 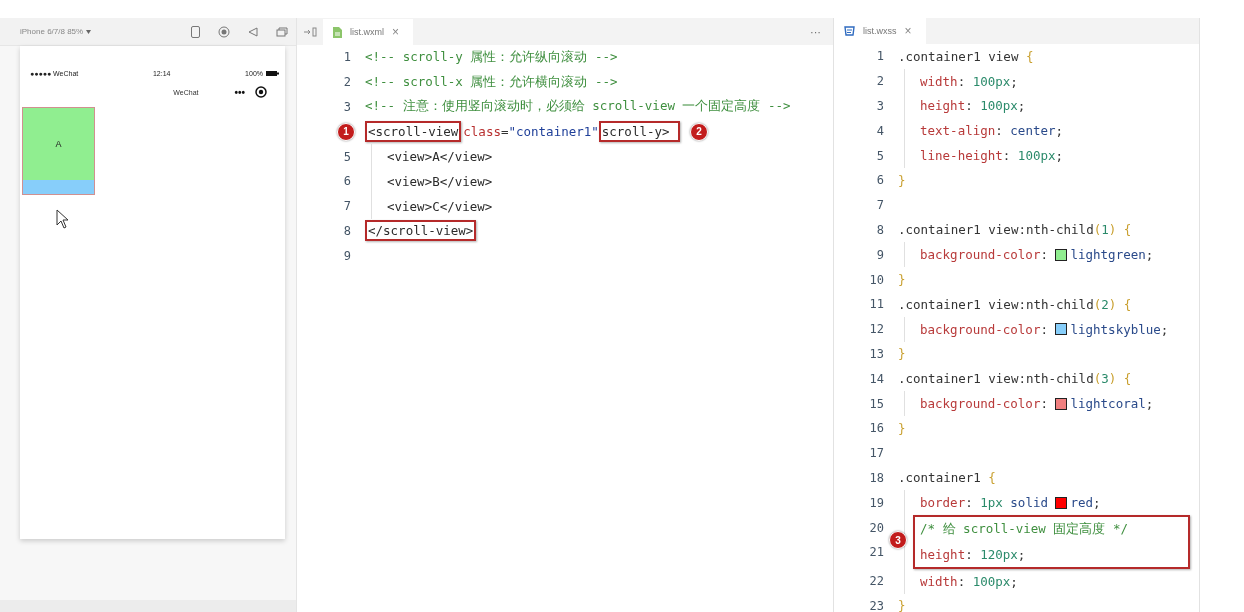 What do you see at coordinates (272, 73) in the screenshot?
I see `battery-icon` at bounding box center [272, 73].